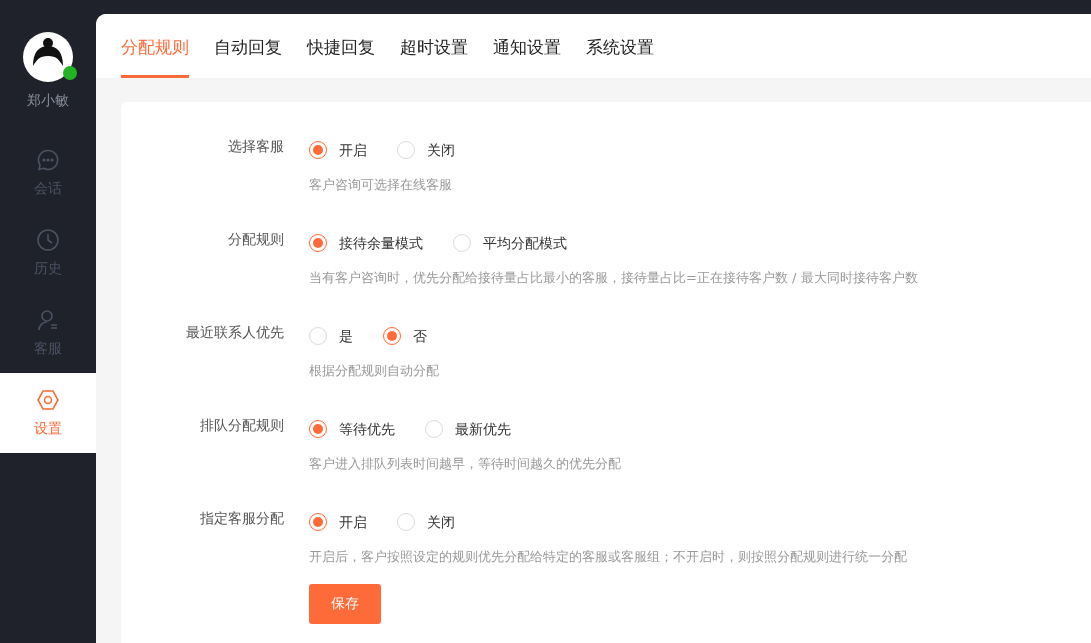 The width and height of the screenshot is (1091, 643). Describe the element at coordinates (381, 243) in the screenshot. I see `radio-label: 接待余量模式` at that location.